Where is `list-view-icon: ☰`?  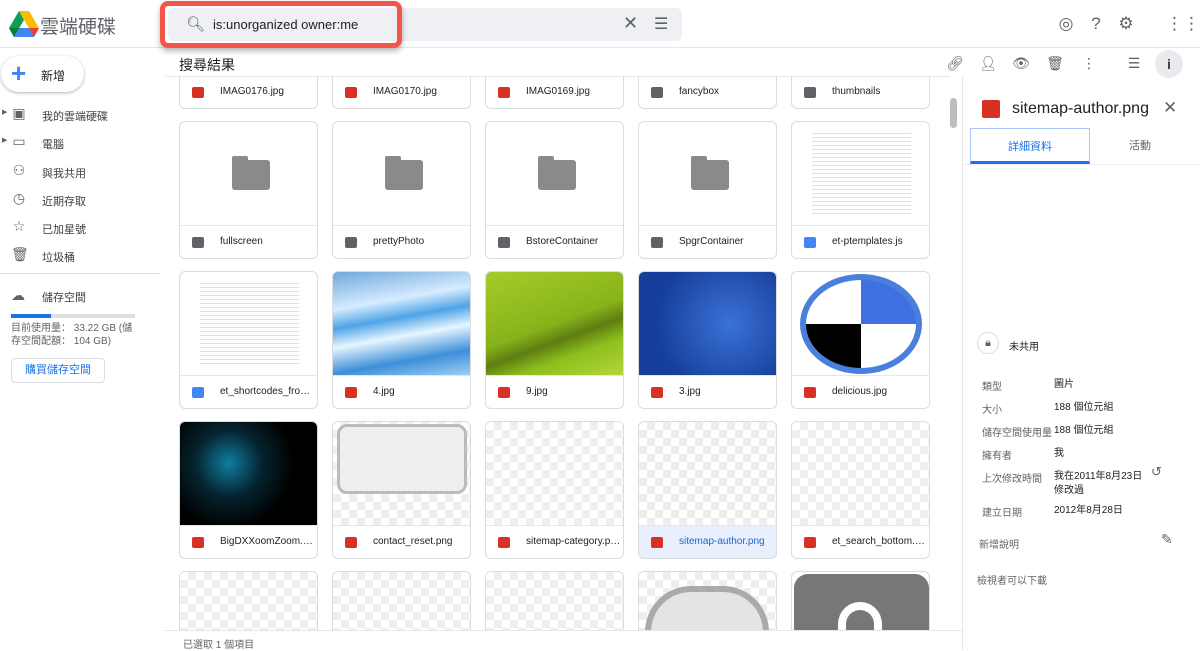
list-view-icon: ☰ is located at coordinates (1134, 63).